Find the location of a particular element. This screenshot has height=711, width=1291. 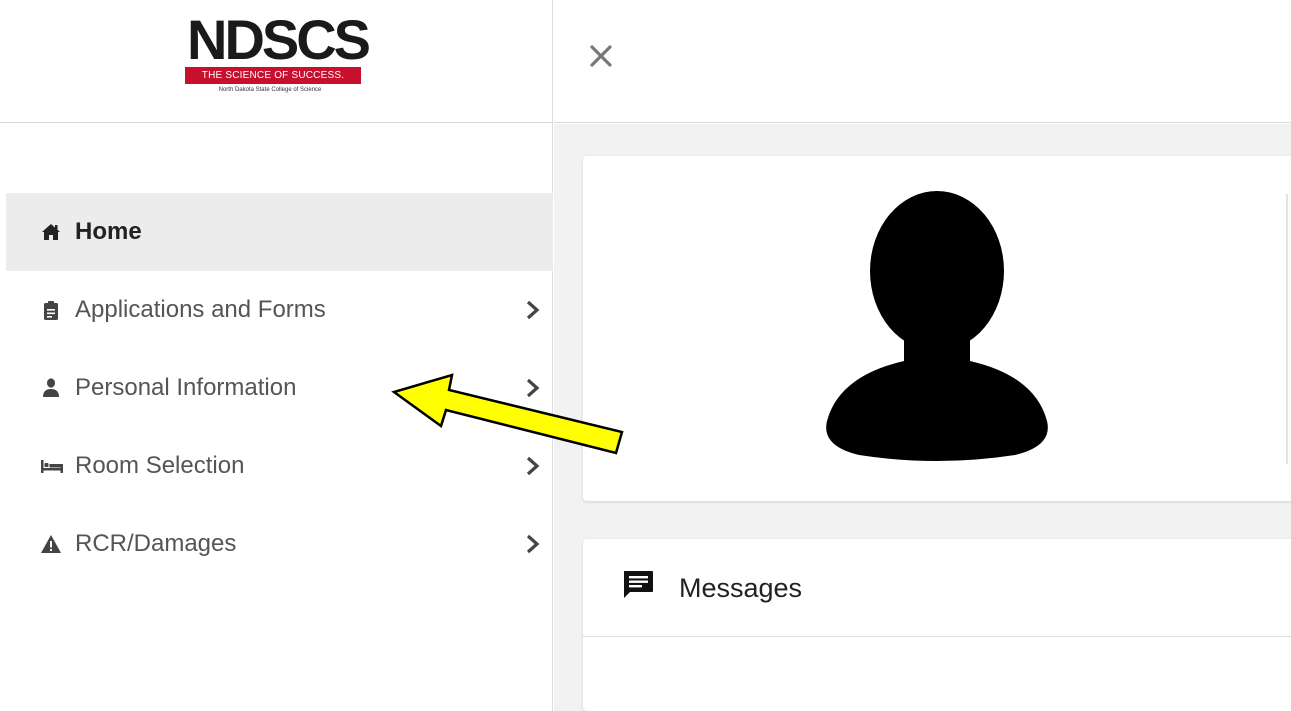

sidebar-item-applications-and-forms: Applications and Forms is located at coordinates (279, 310).